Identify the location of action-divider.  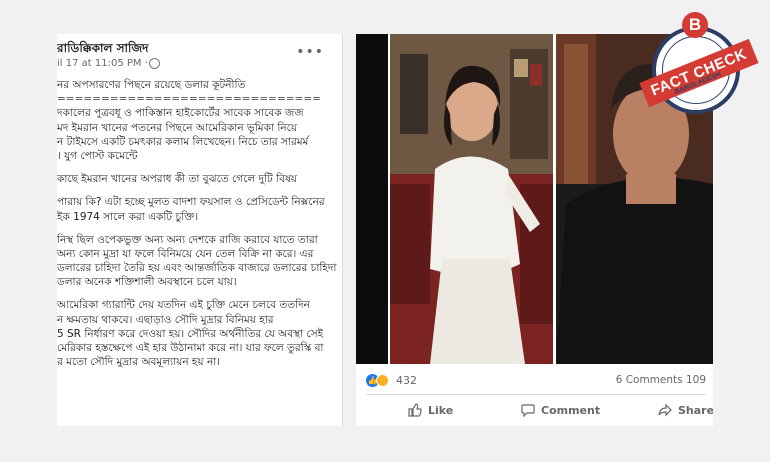
(536, 394).